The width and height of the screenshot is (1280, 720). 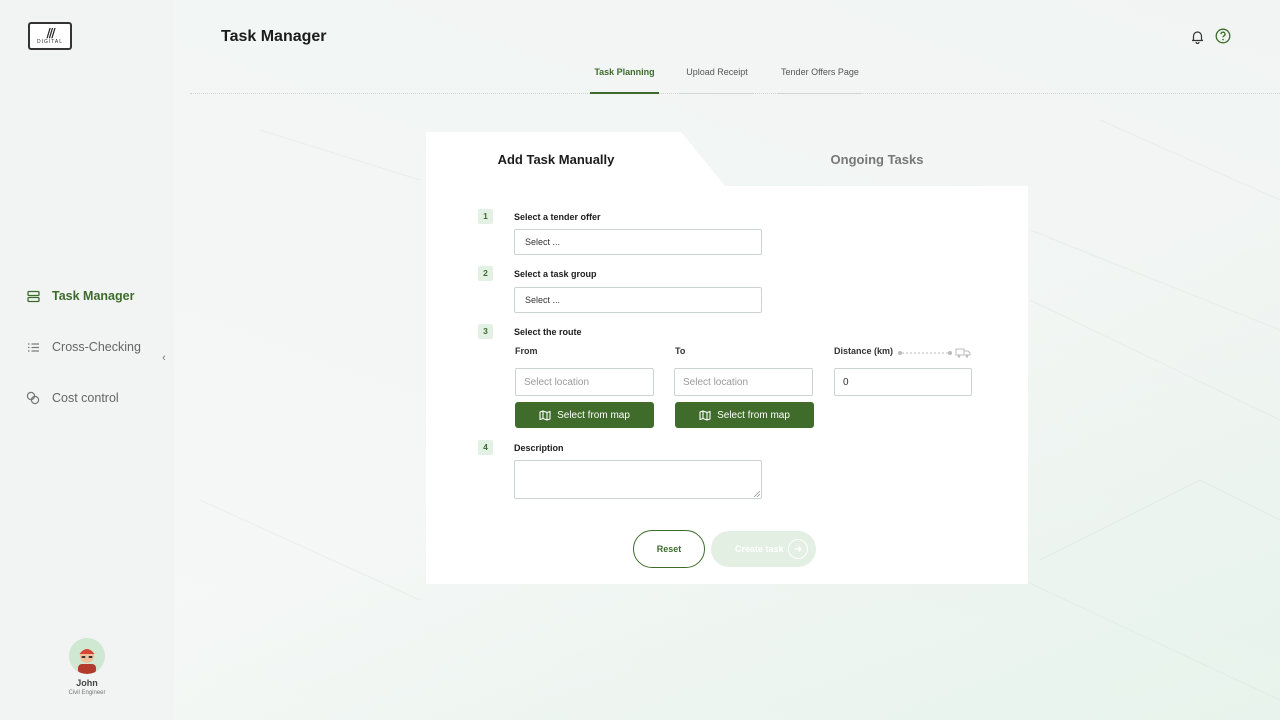 I want to click on sidebar-item-cost-control: Cost control, so click(x=96, y=398).